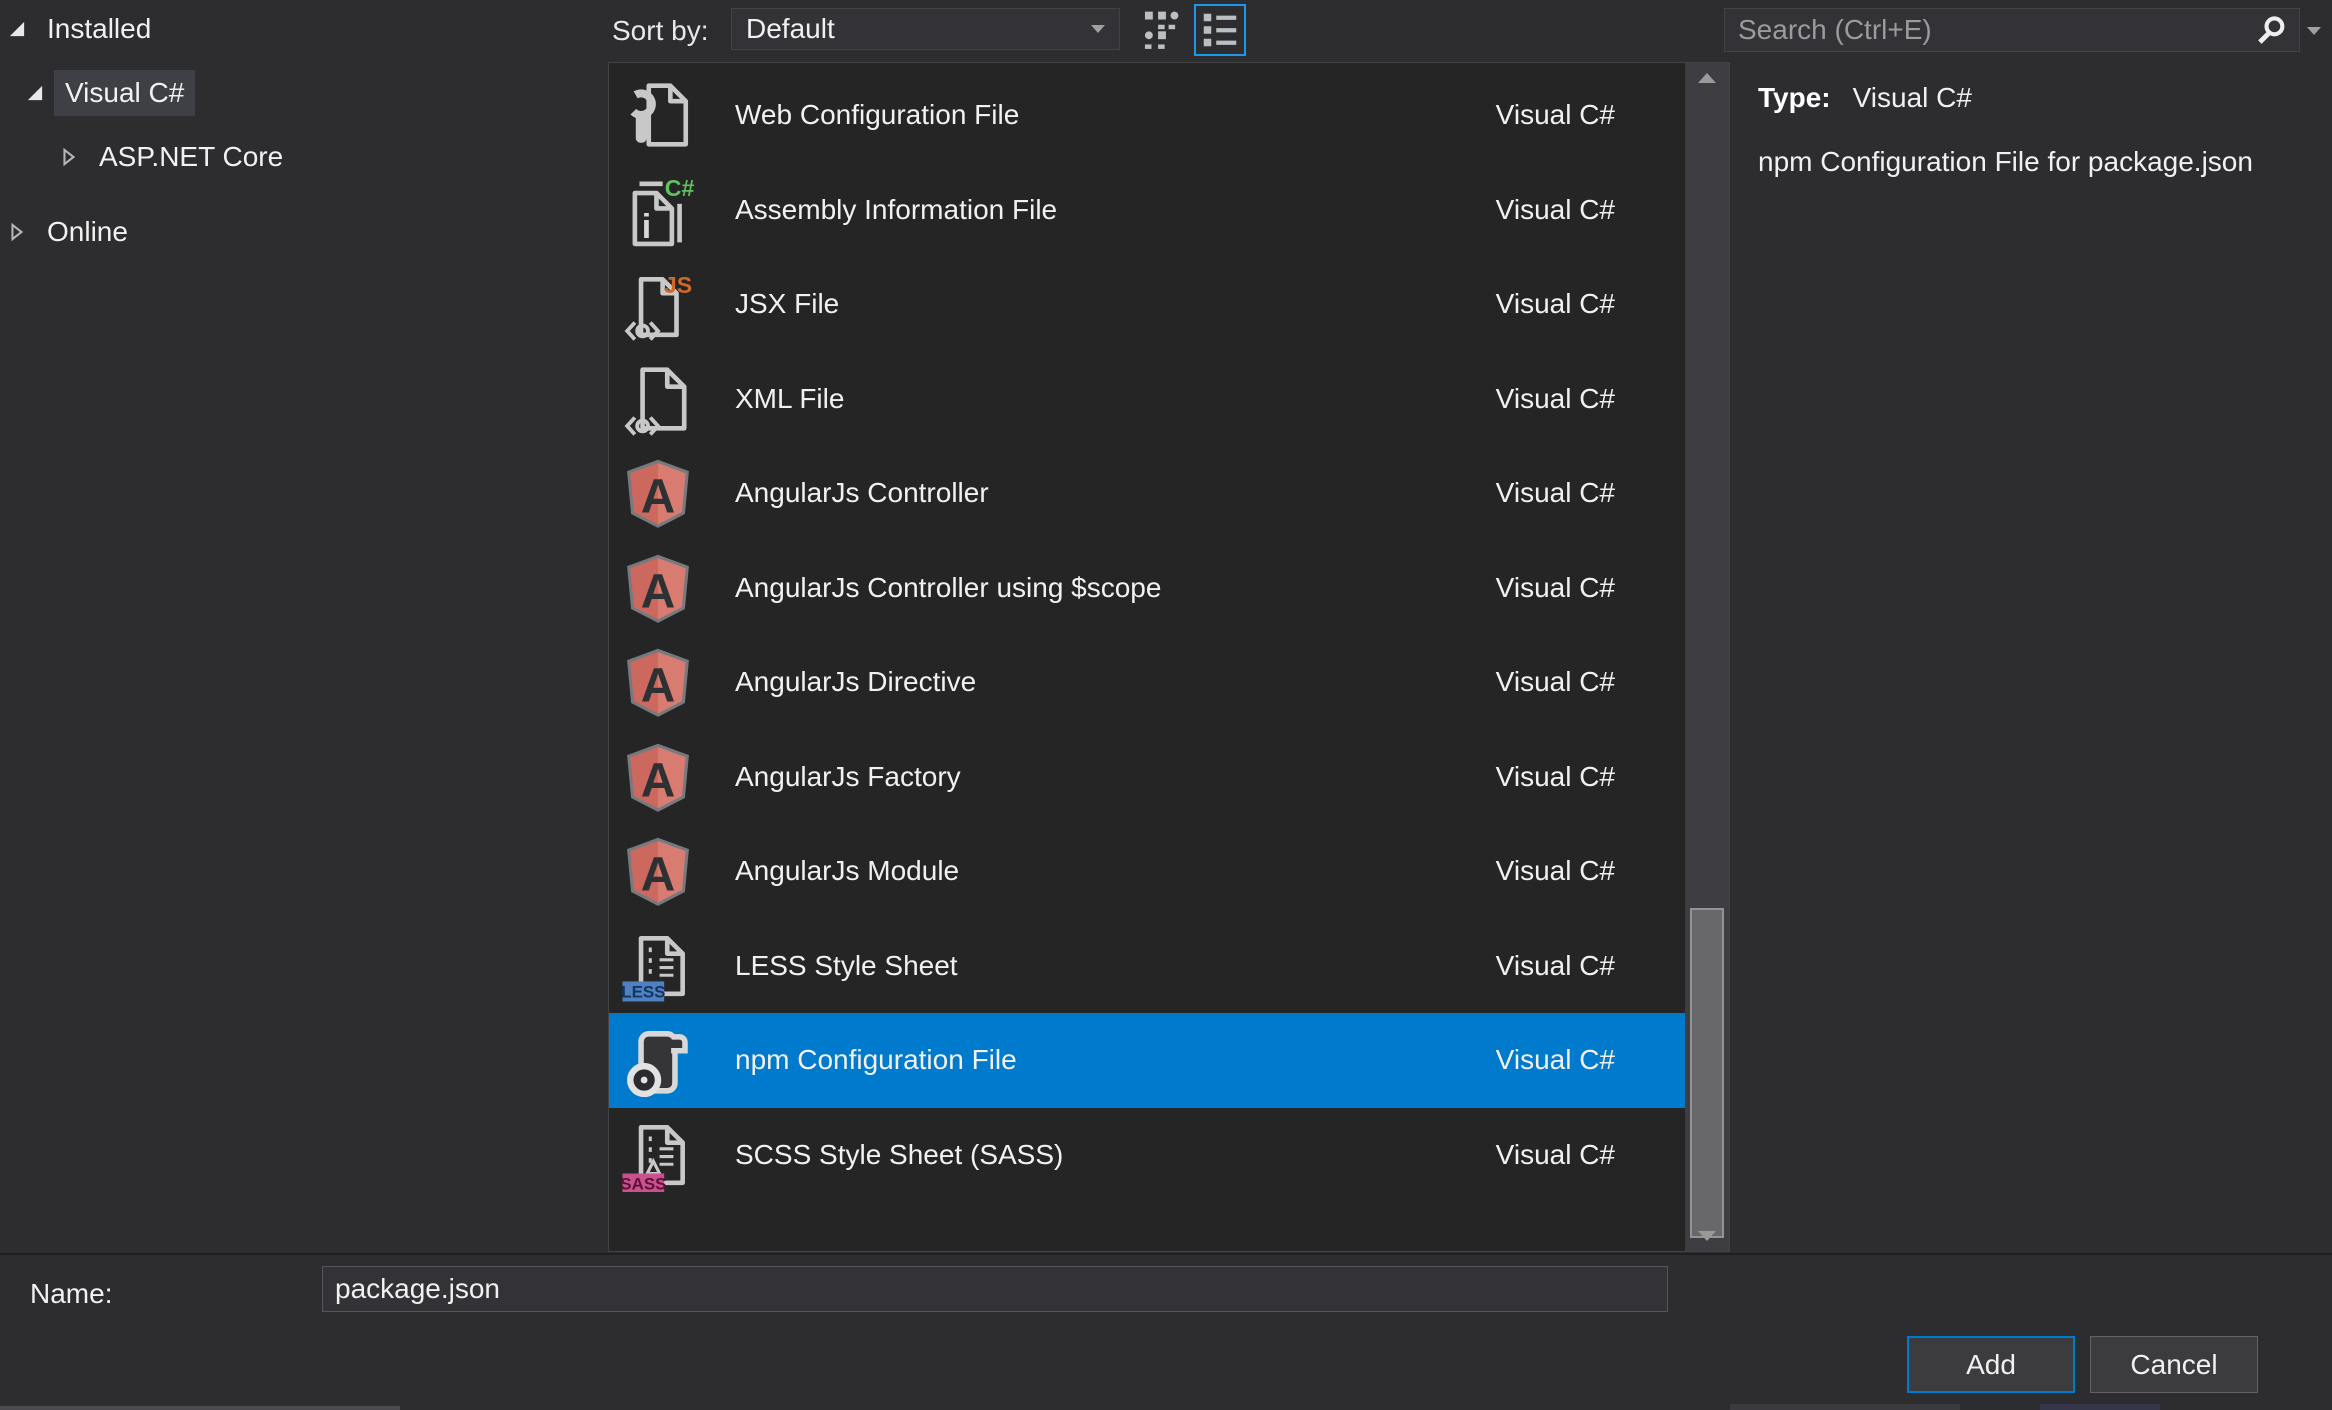 Image resolution: width=2332 pixels, height=1410 pixels. What do you see at coordinates (87, 231) in the screenshot?
I see `tree-item-label: Online` at bounding box center [87, 231].